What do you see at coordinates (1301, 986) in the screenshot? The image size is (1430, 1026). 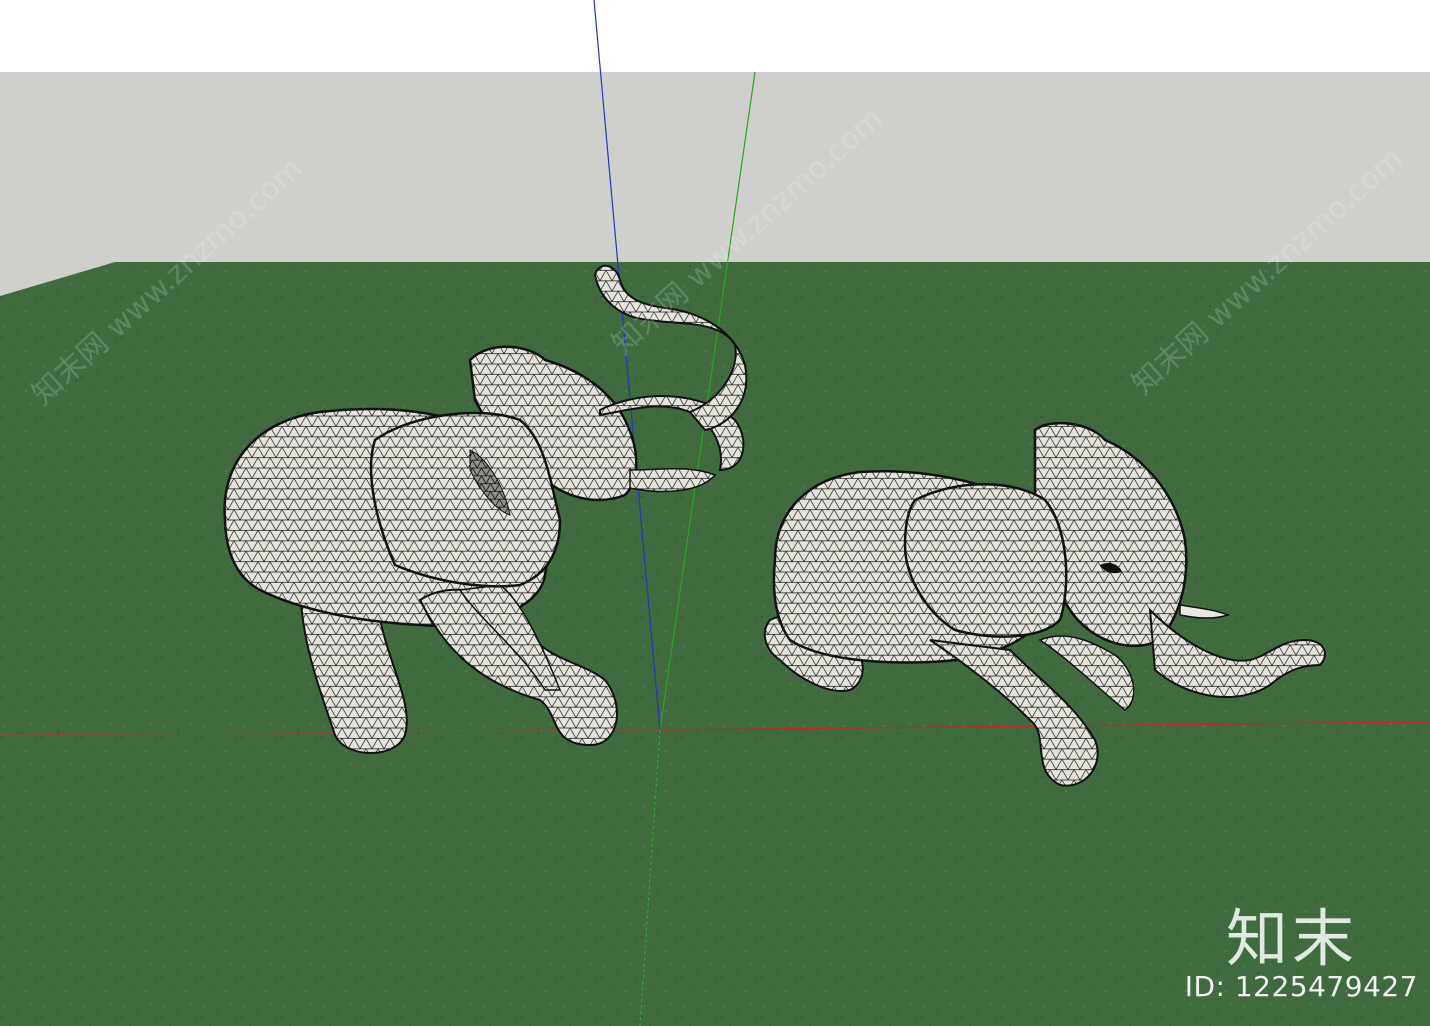 I see `watermark-id: ID: 1225479427` at bounding box center [1301, 986].